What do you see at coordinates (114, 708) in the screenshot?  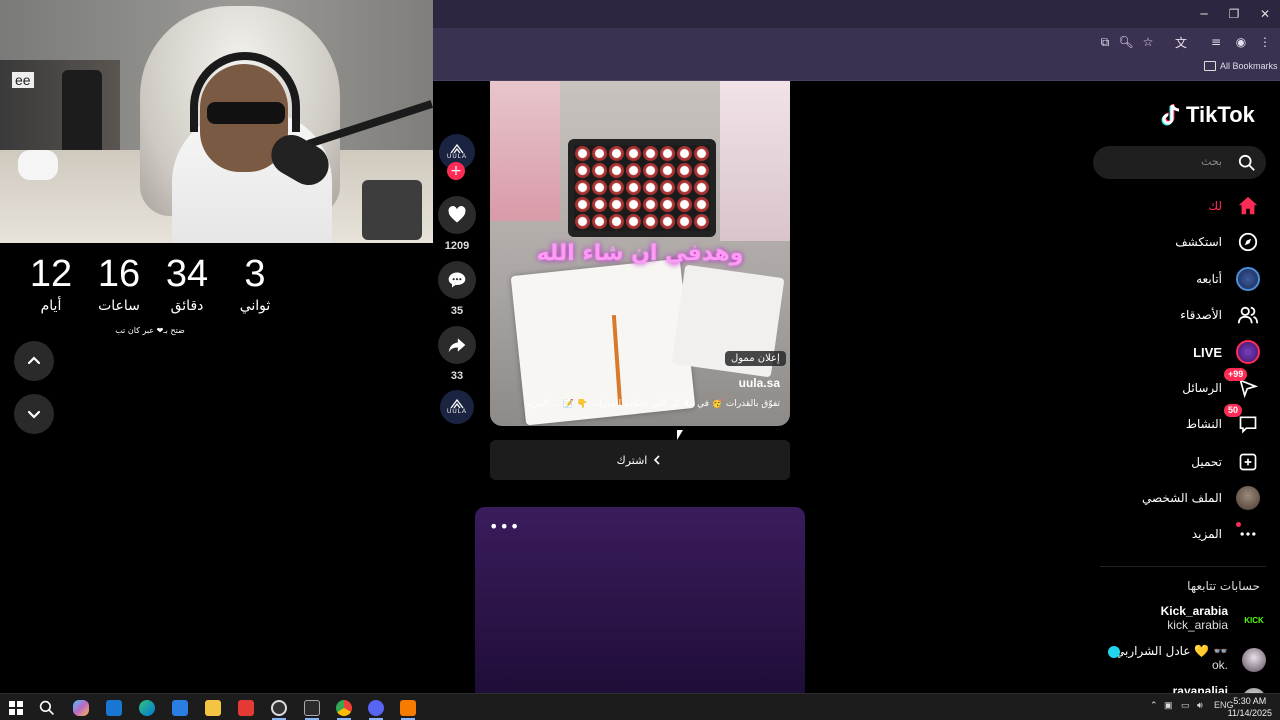 I see `taskbar-mail` at bounding box center [114, 708].